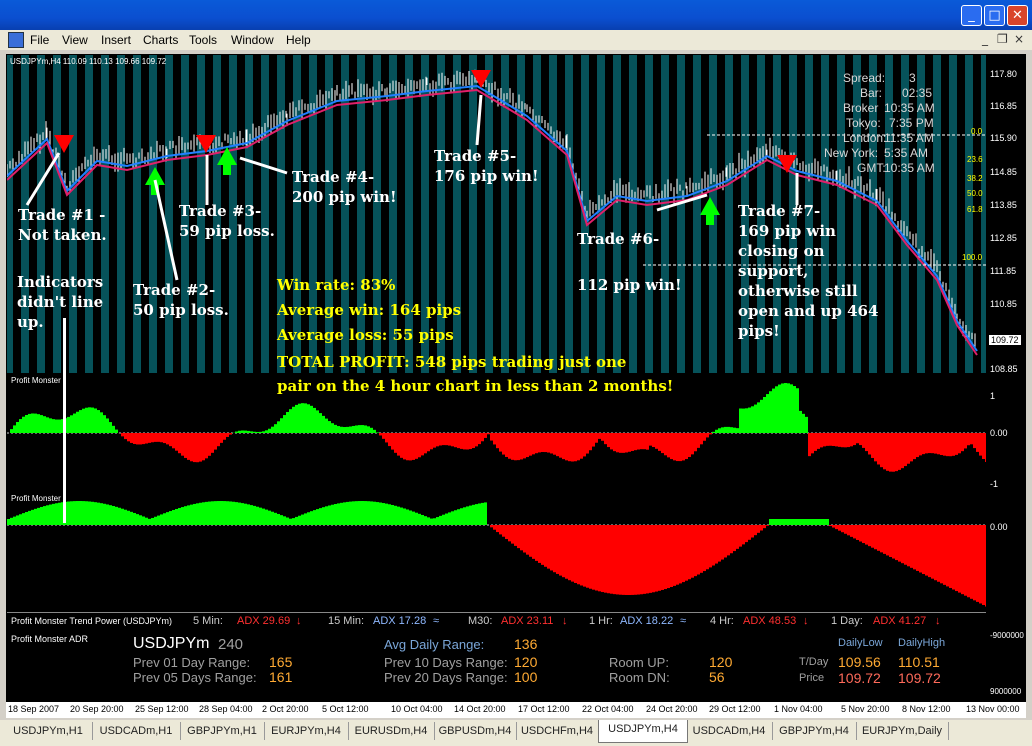  What do you see at coordinates (971, 15) in the screenshot?
I see `minimize-button: _` at bounding box center [971, 15].